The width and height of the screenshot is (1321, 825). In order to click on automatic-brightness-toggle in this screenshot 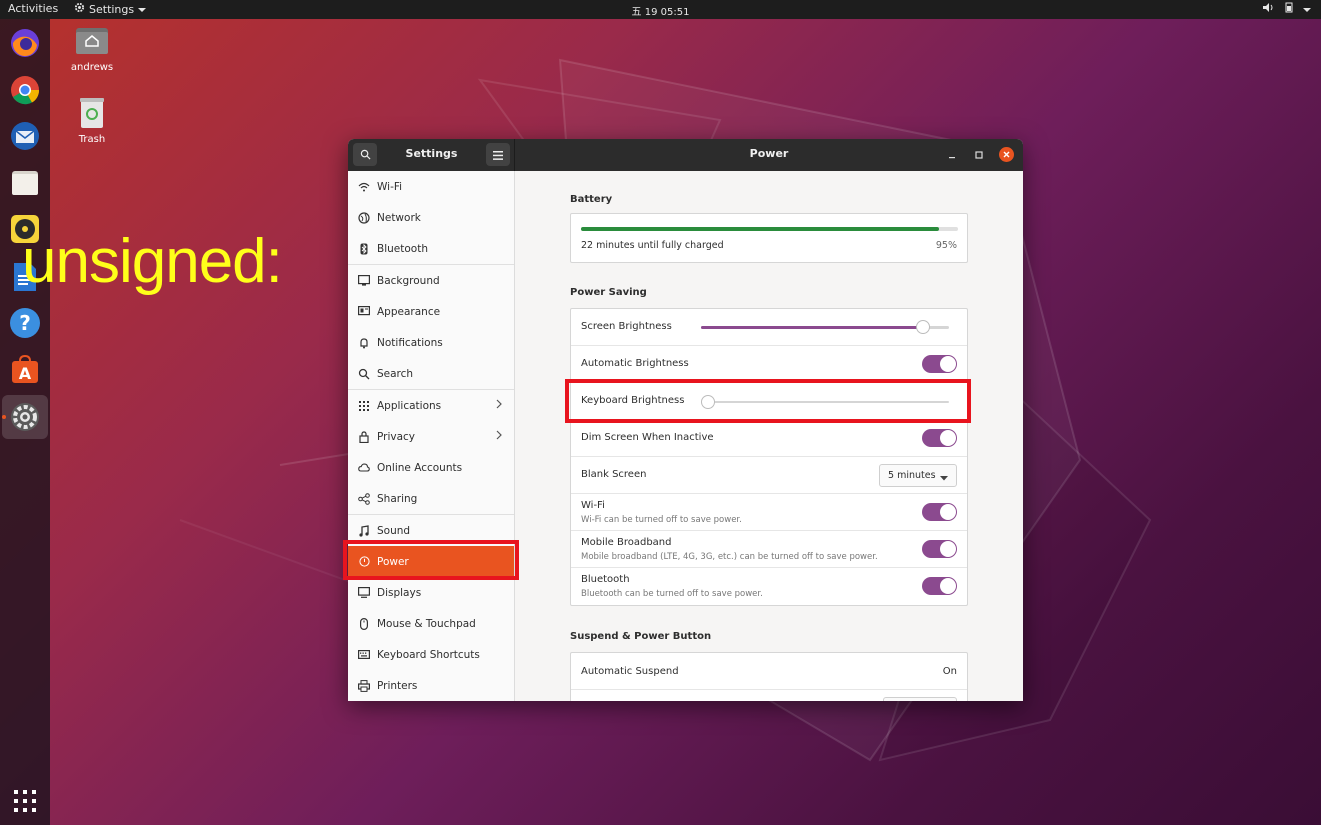, I will do `click(939, 364)`.